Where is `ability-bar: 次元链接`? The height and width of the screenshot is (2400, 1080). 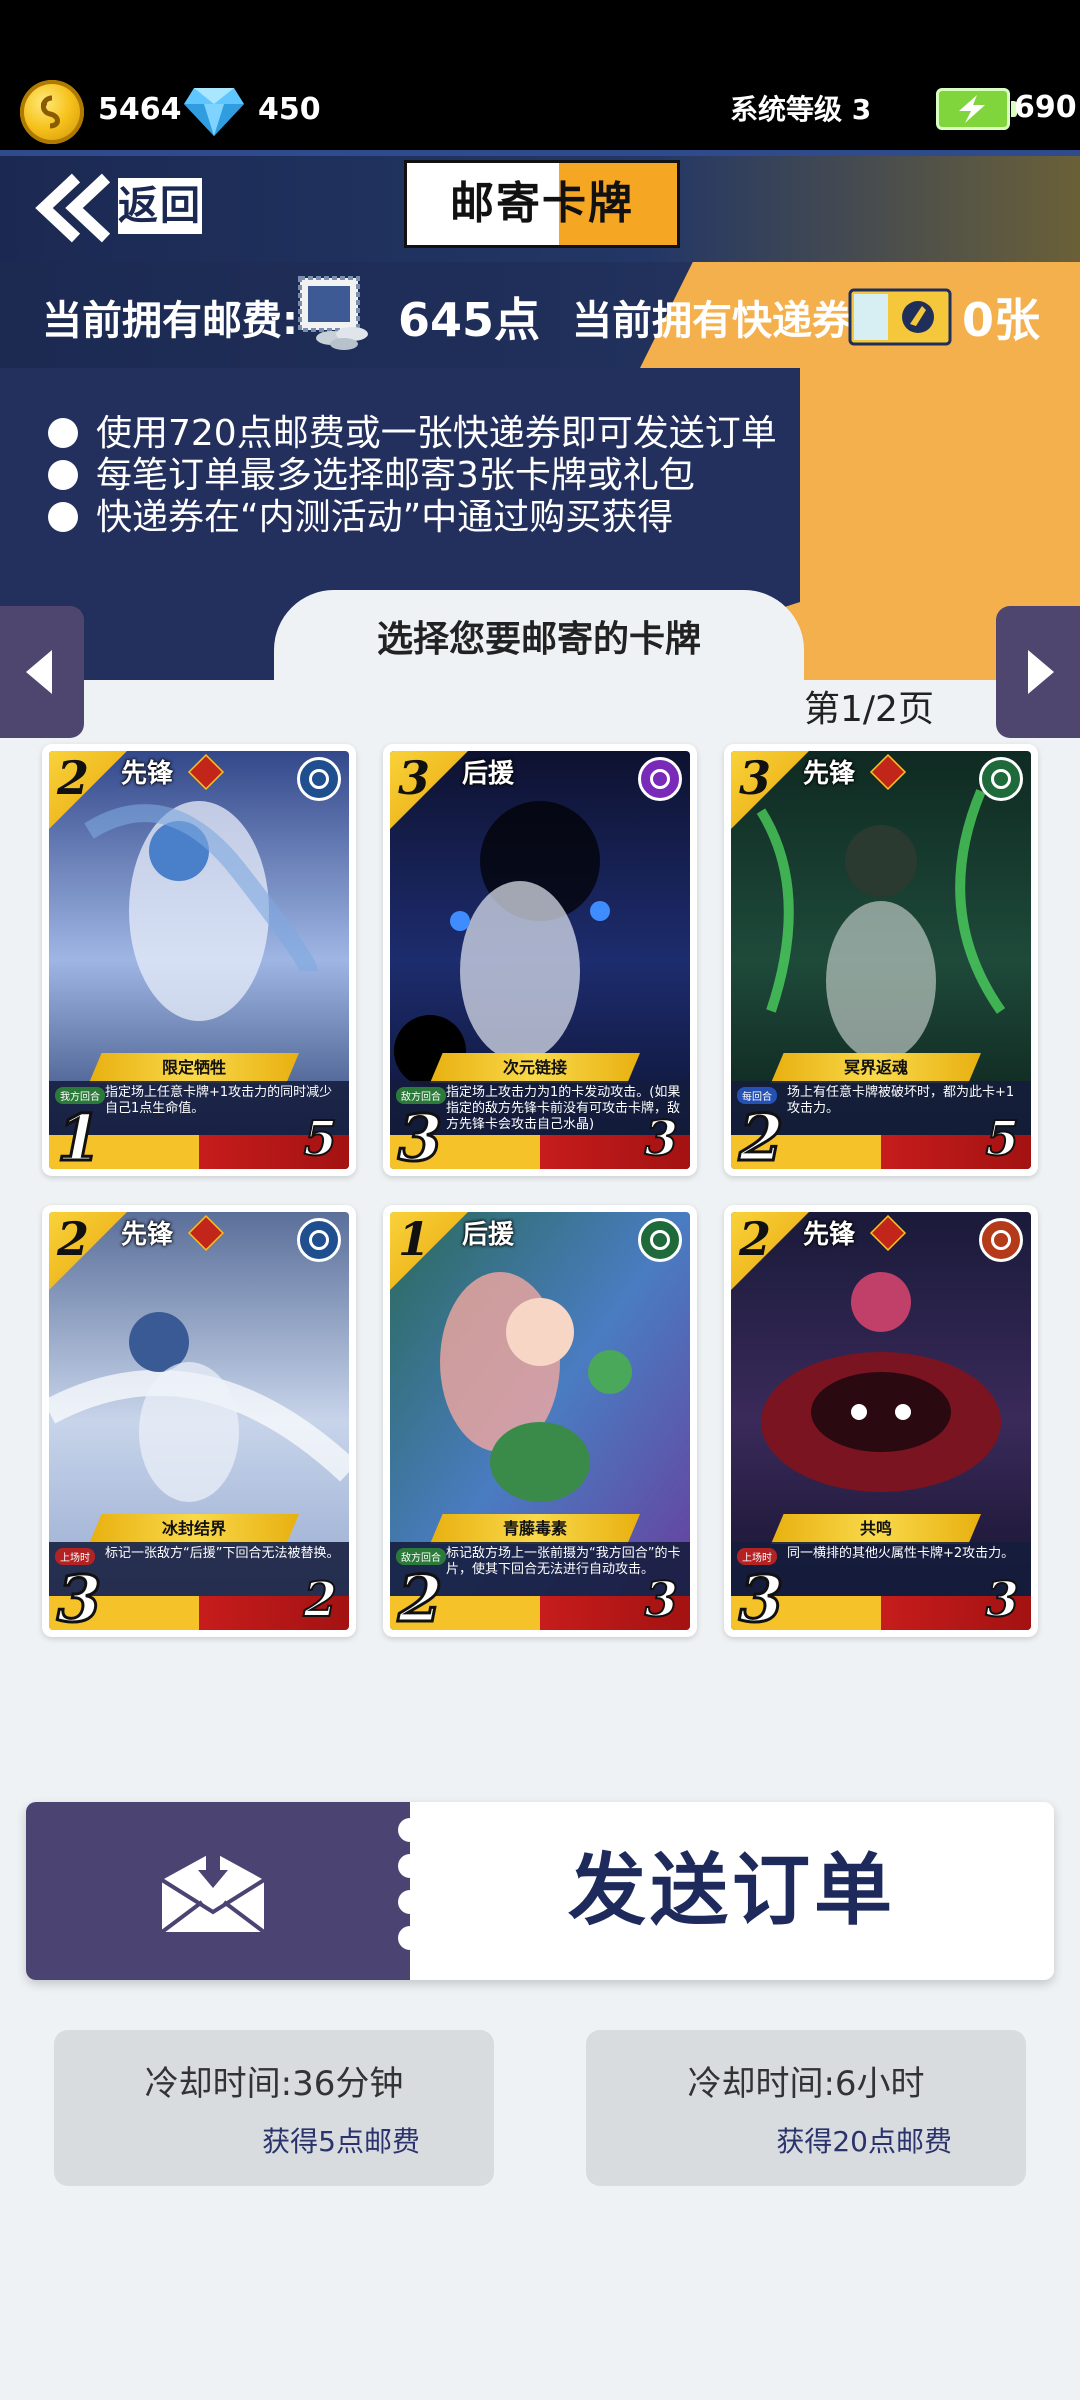
ability-bar: 次元链接 is located at coordinates (535, 1068).